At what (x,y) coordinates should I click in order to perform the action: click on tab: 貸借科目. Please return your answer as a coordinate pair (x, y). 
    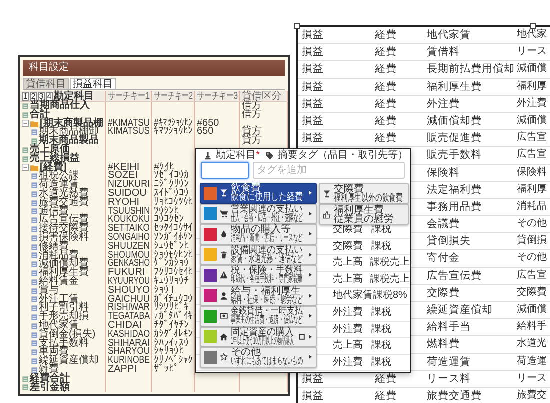
    Looking at the image, I should click on (46, 83).